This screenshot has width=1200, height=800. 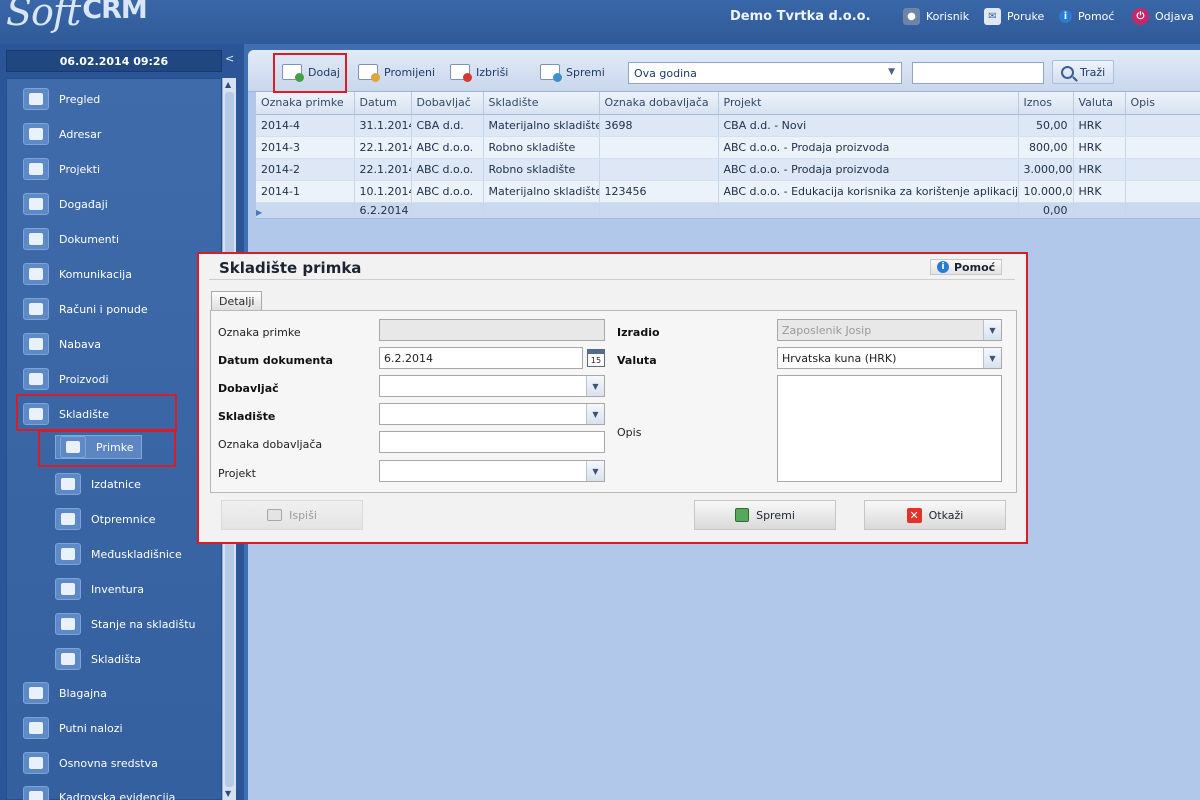 I want to click on column-header: Projekt, so click(x=868, y=103).